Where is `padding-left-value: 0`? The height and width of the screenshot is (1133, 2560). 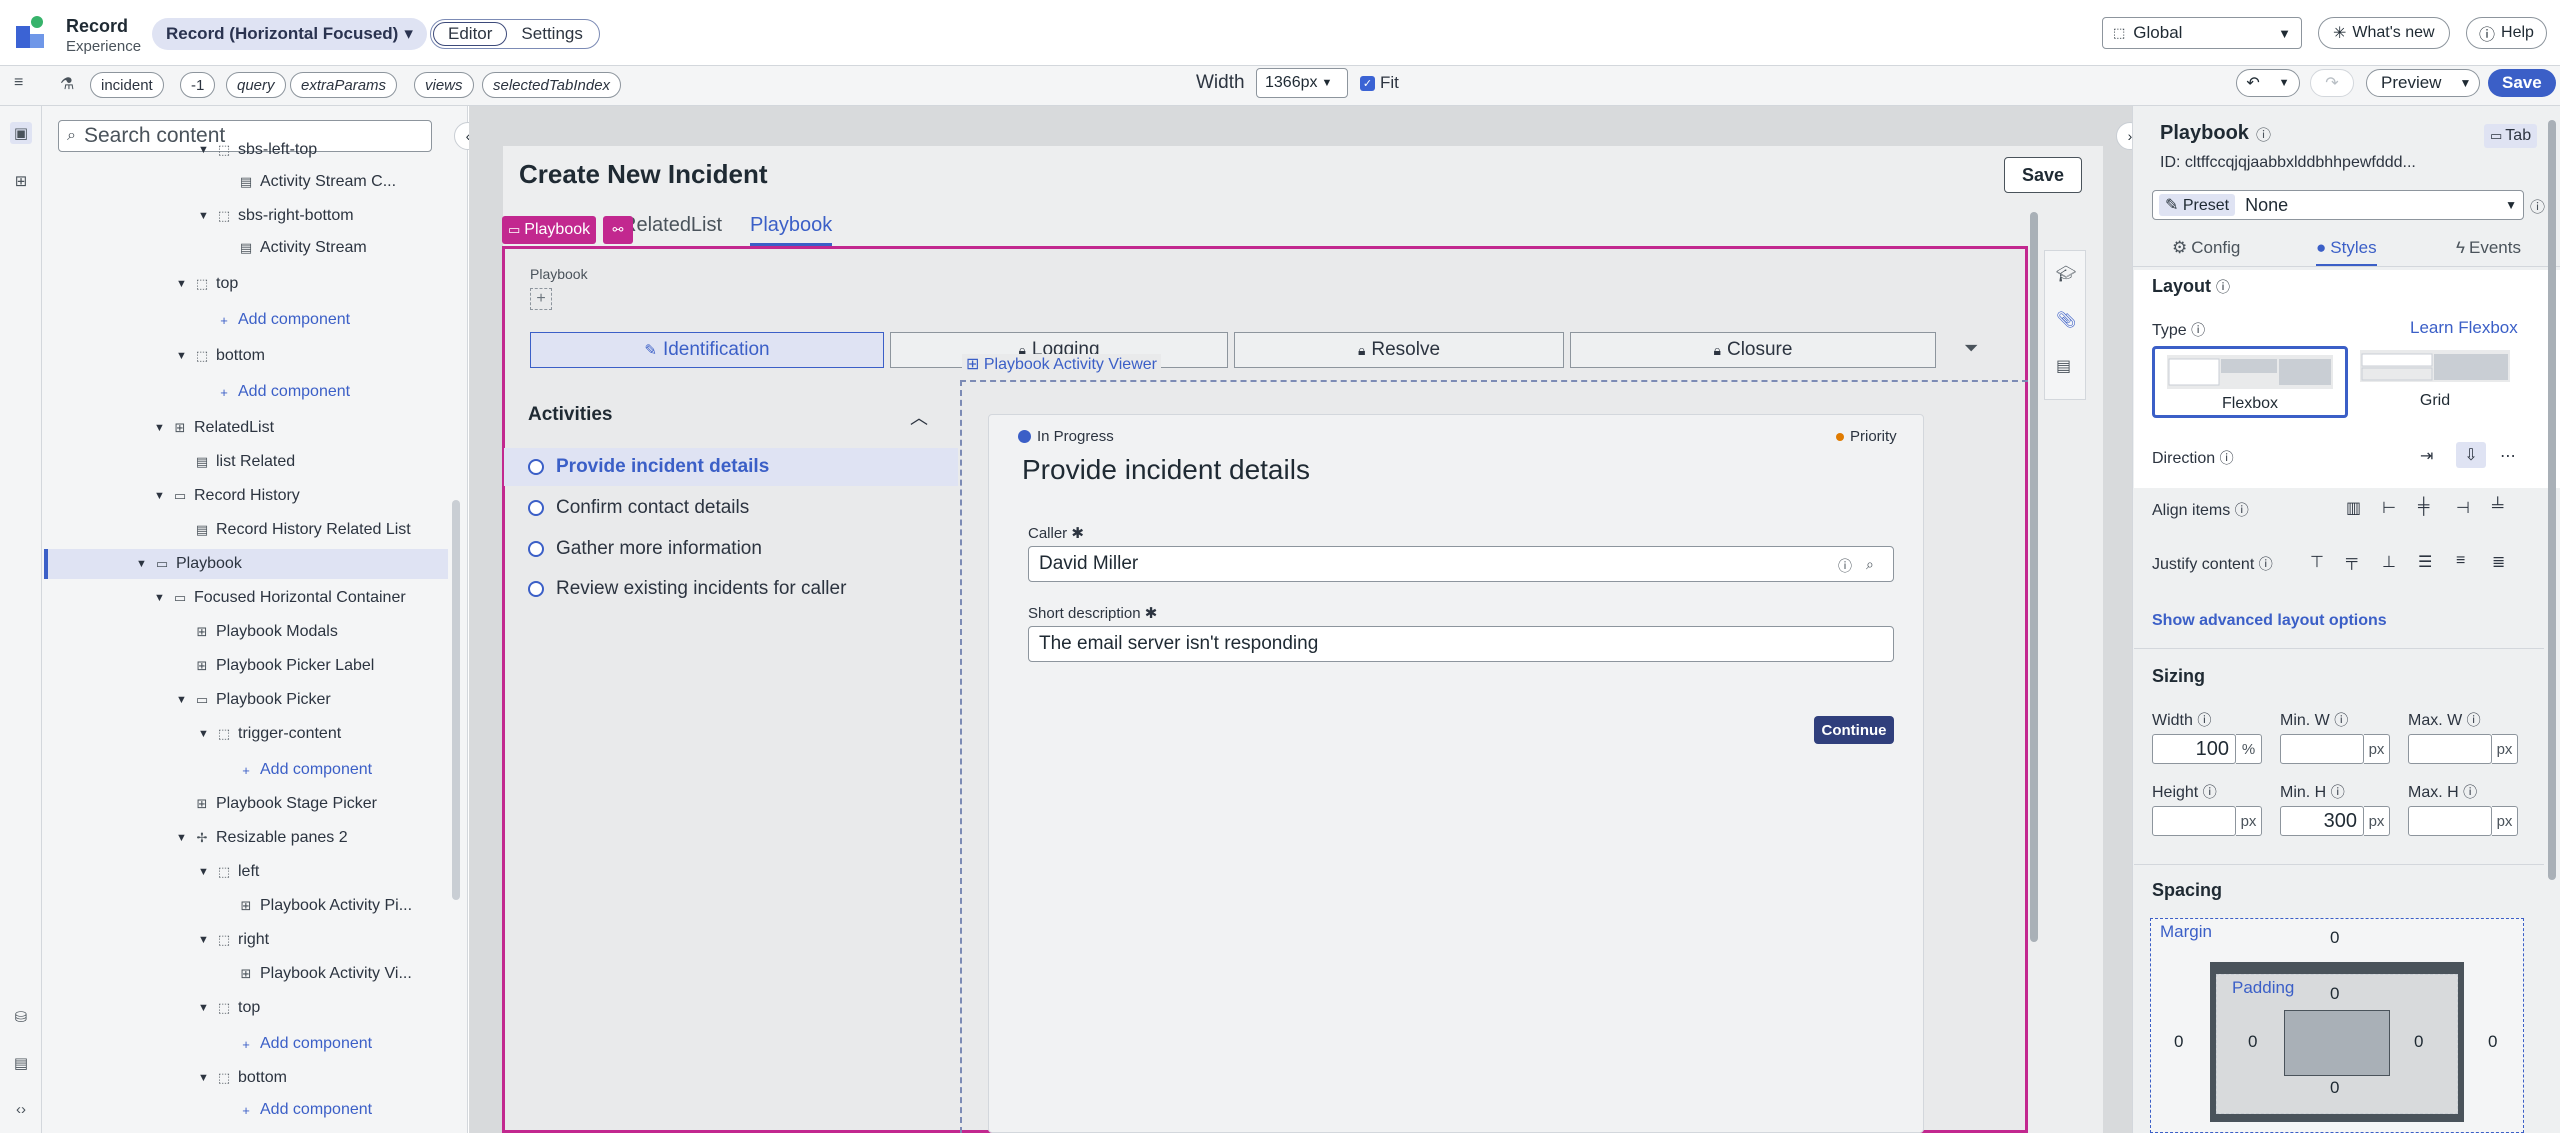
padding-left-value: 0 is located at coordinates (2252, 1042).